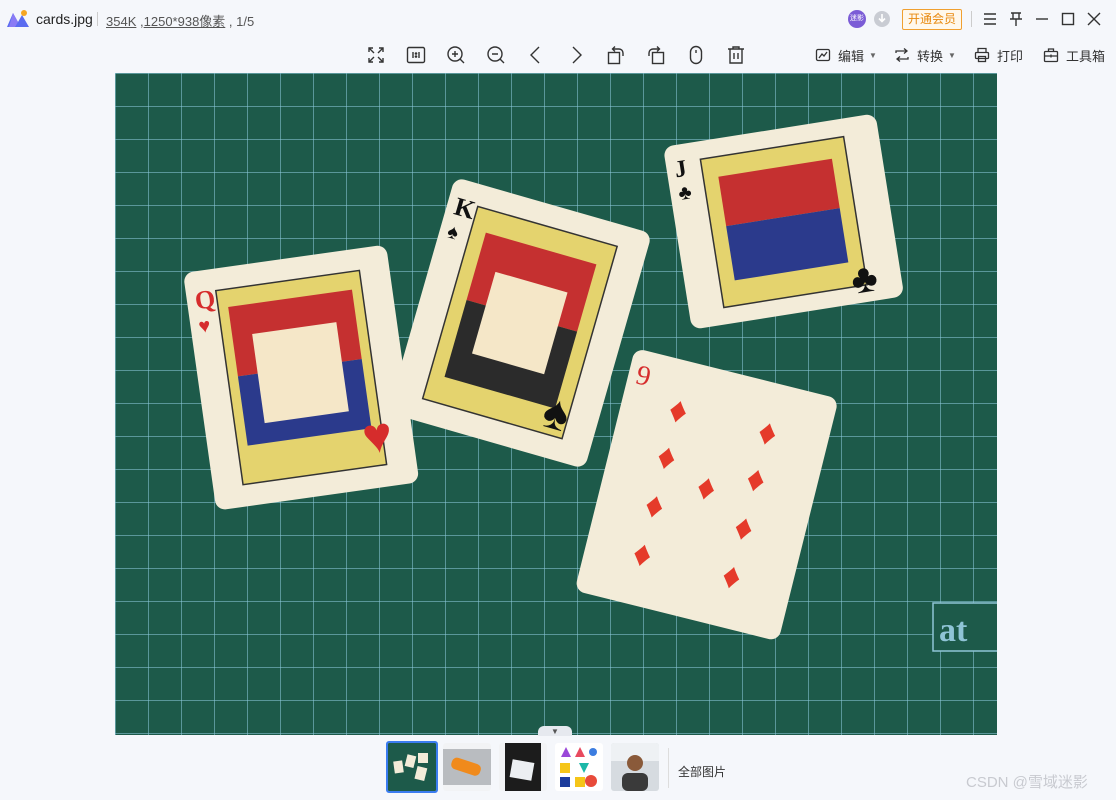 Image resolution: width=1116 pixels, height=800 pixels. What do you see at coordinates (857, 19) in the screenshot?
I see `user-avatar: 迷影` at bounding box center [857, 19].